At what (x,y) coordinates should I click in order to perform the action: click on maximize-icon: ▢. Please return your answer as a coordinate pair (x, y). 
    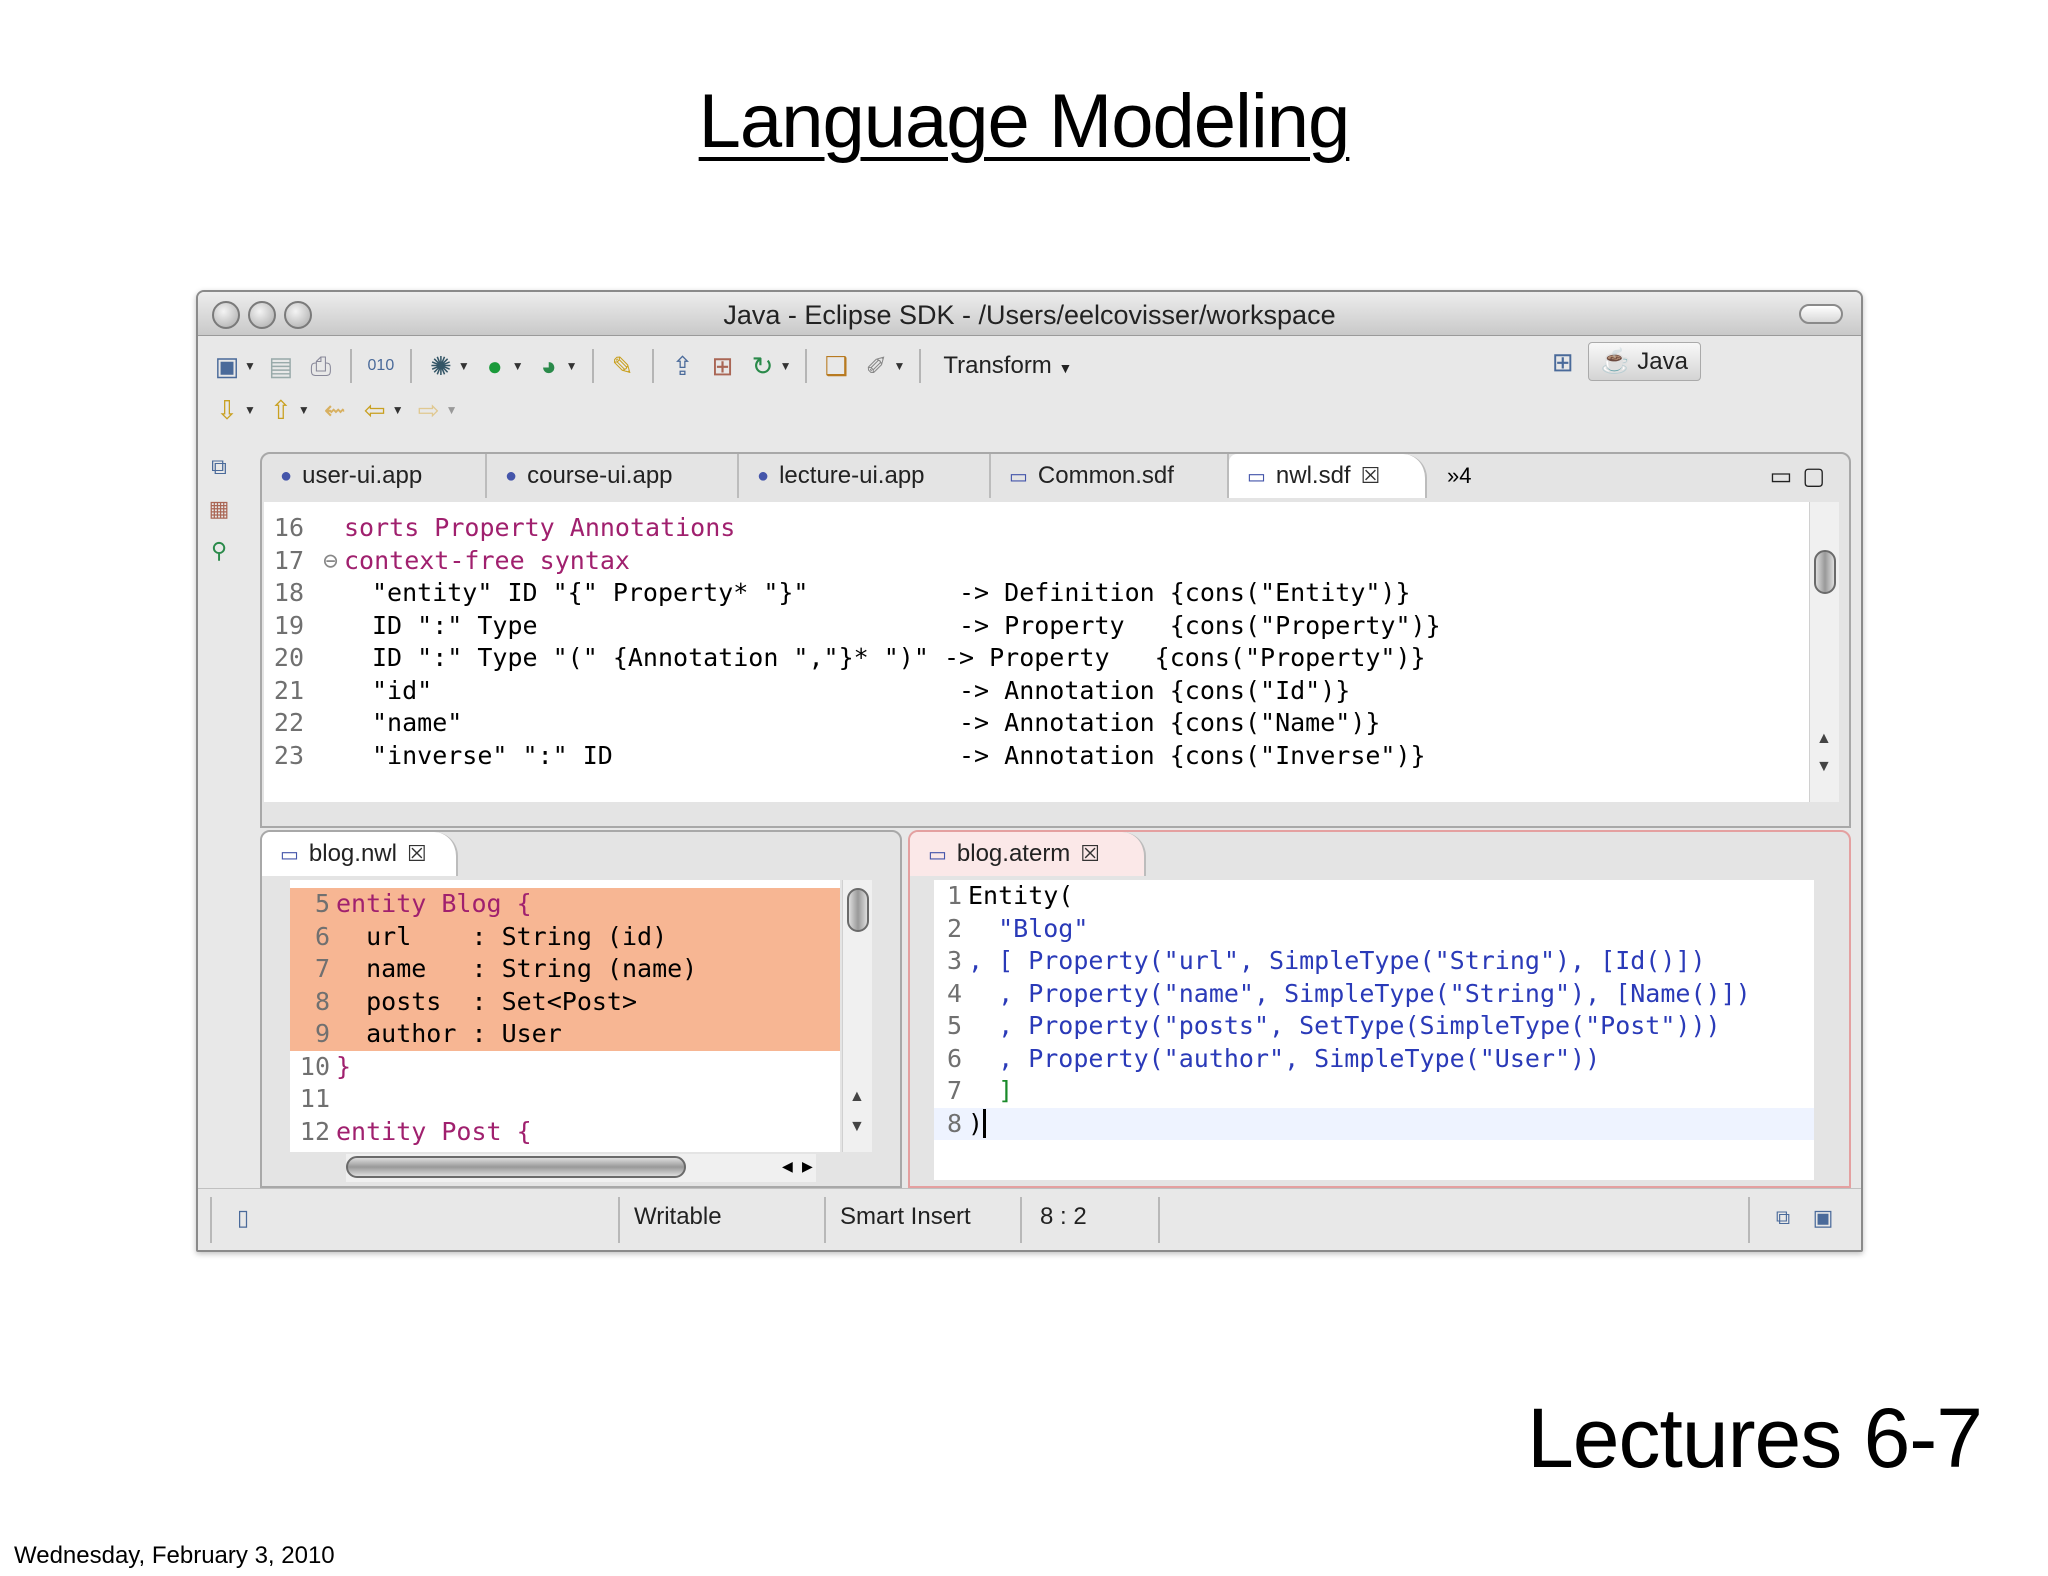
    Looking at the image, I should click on (1818, 476).